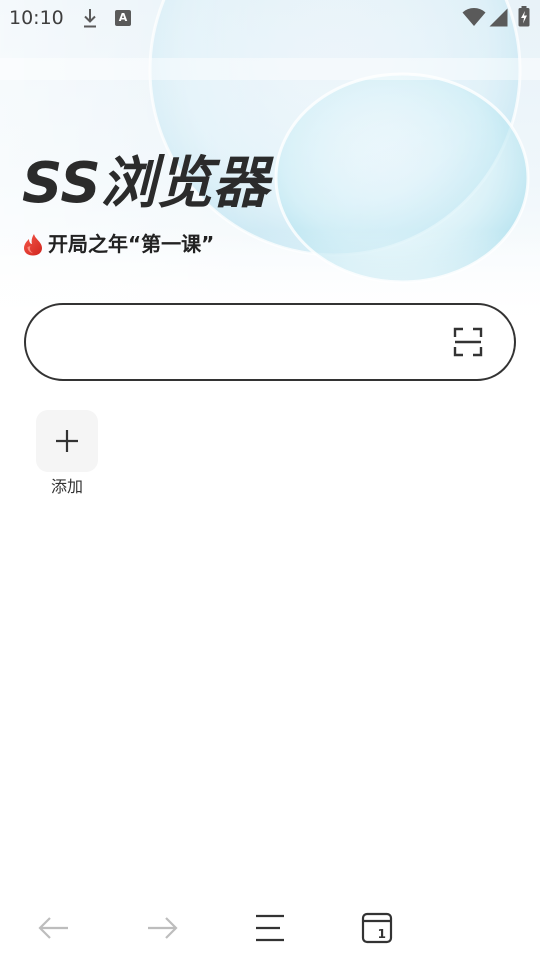 The height and width of the screenshot is (960, 540). What do you see at coordinates (270, 18) in the screenshot?
I see `status-bar: 10:10 A` at bounding box center [270, 18].